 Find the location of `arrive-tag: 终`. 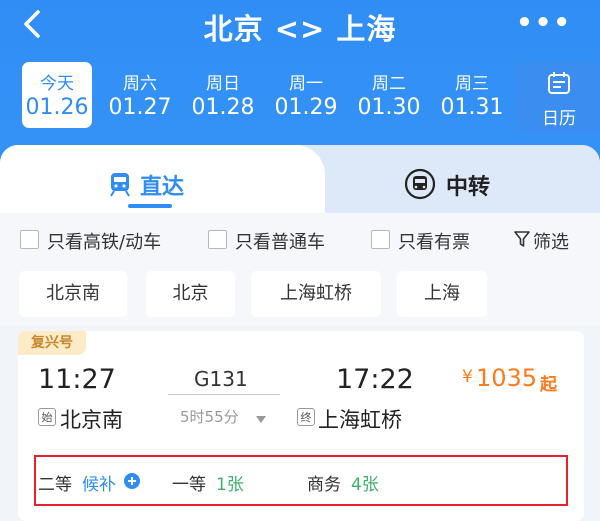

arrive-tag: 终 is located at coordinates (306, 417).